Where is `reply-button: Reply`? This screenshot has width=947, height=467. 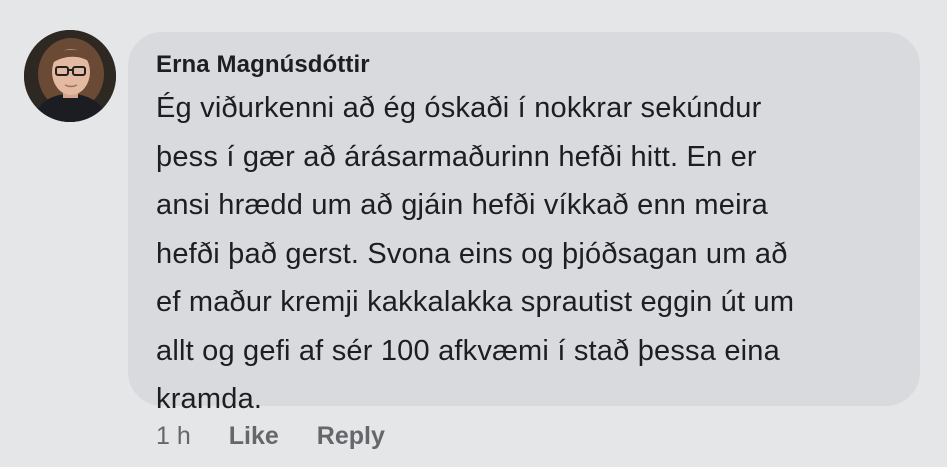
reply-button: Reply is located at coordinates (351, 436).